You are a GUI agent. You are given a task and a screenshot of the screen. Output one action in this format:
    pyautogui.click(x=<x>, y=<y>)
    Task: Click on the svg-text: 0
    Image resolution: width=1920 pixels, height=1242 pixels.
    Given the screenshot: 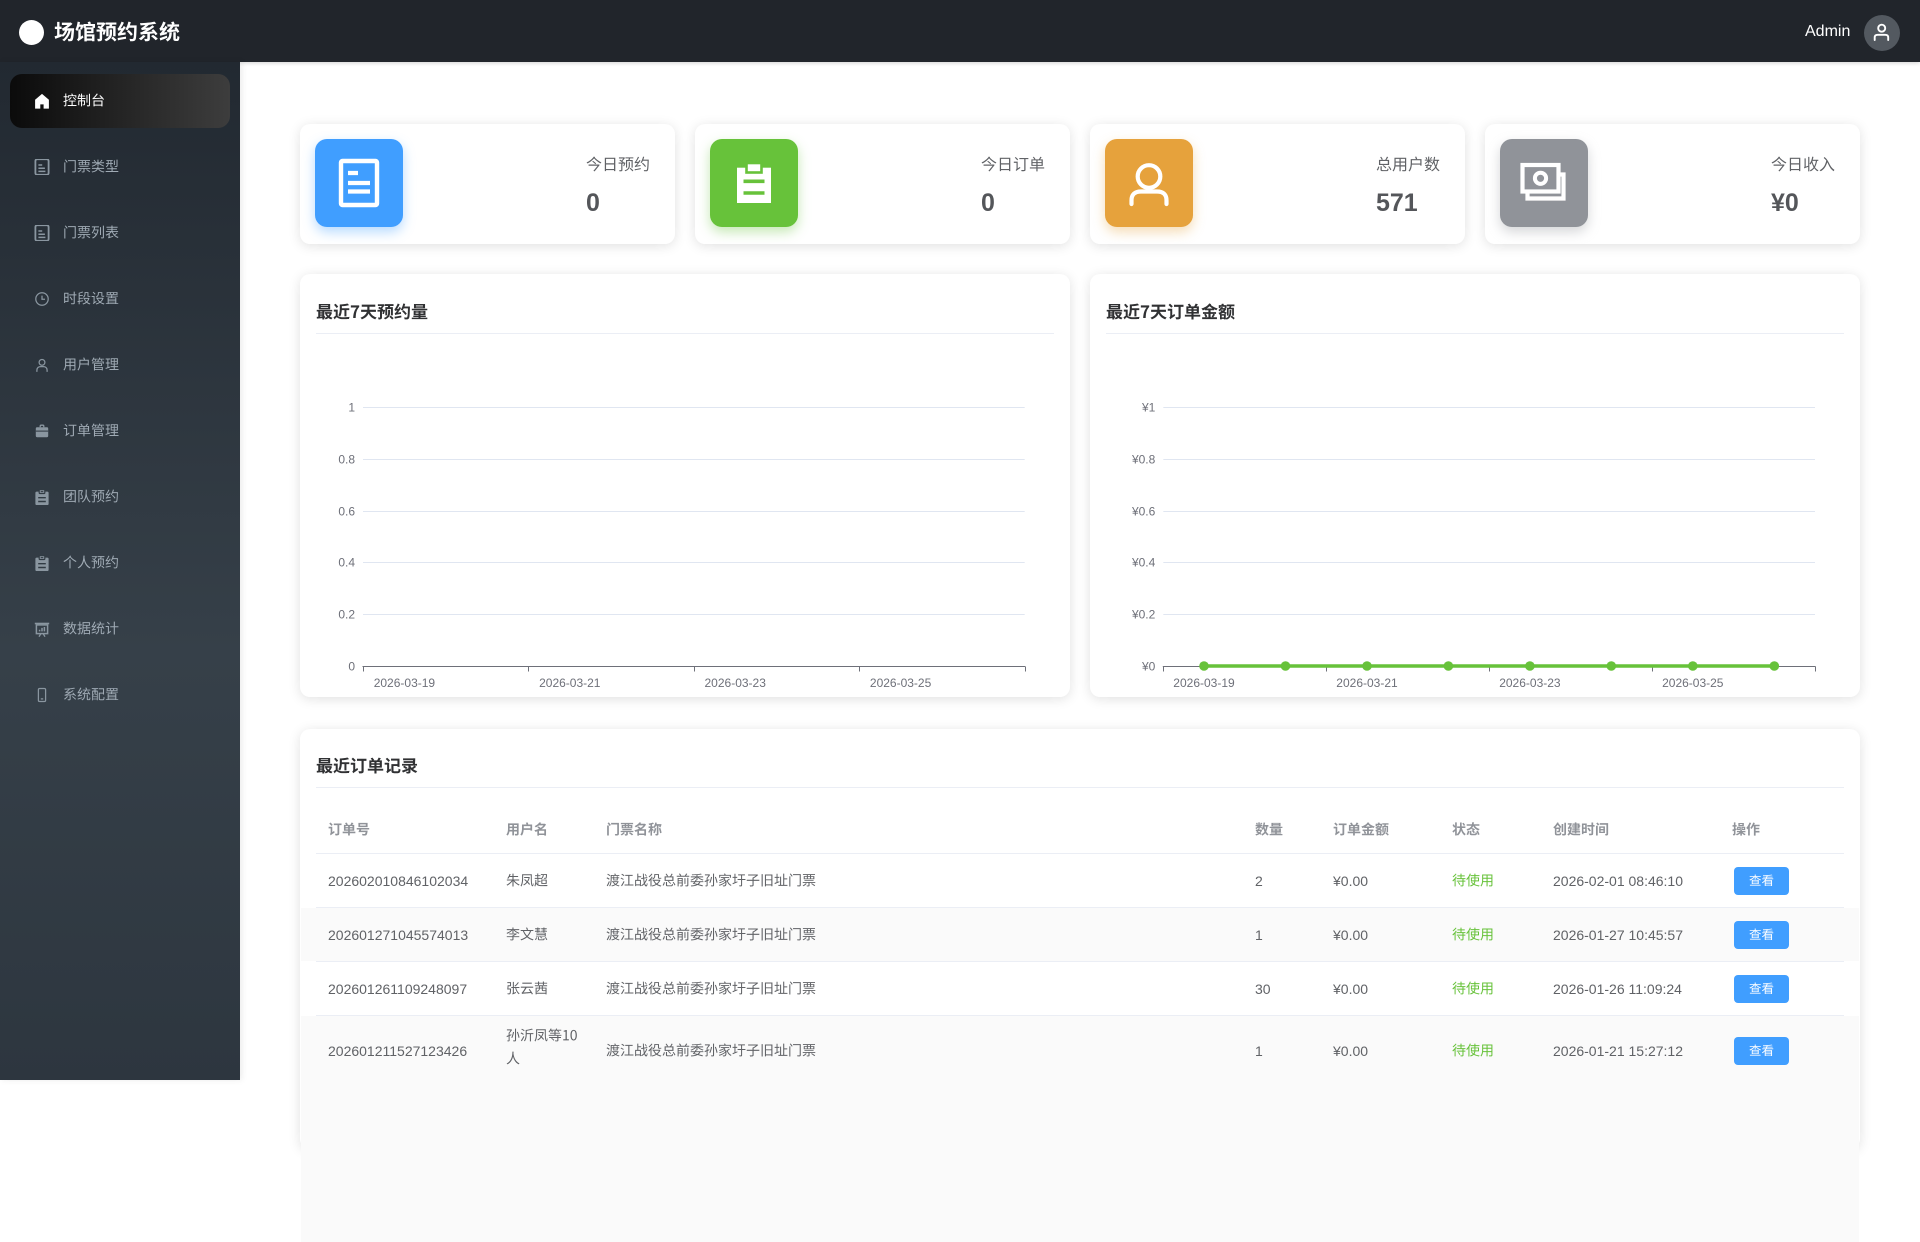 What is the action you would take?
    pyautogui.click(x=351, y=667)
    